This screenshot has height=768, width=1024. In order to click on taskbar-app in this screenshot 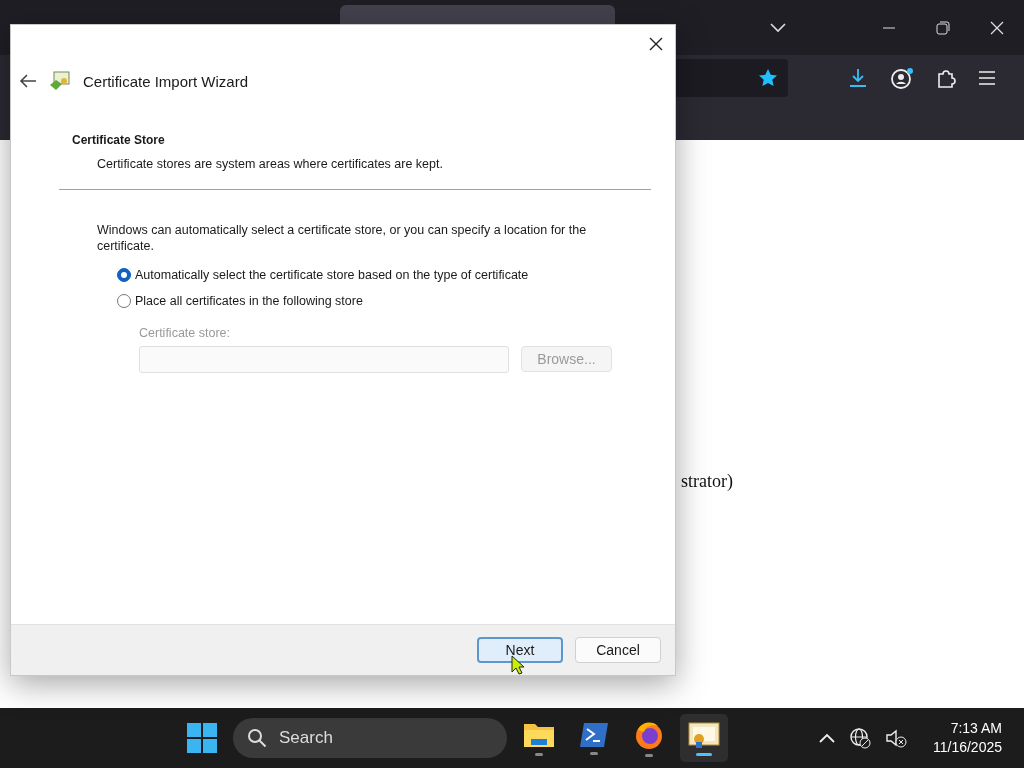, I will do `click(704, 738)`.